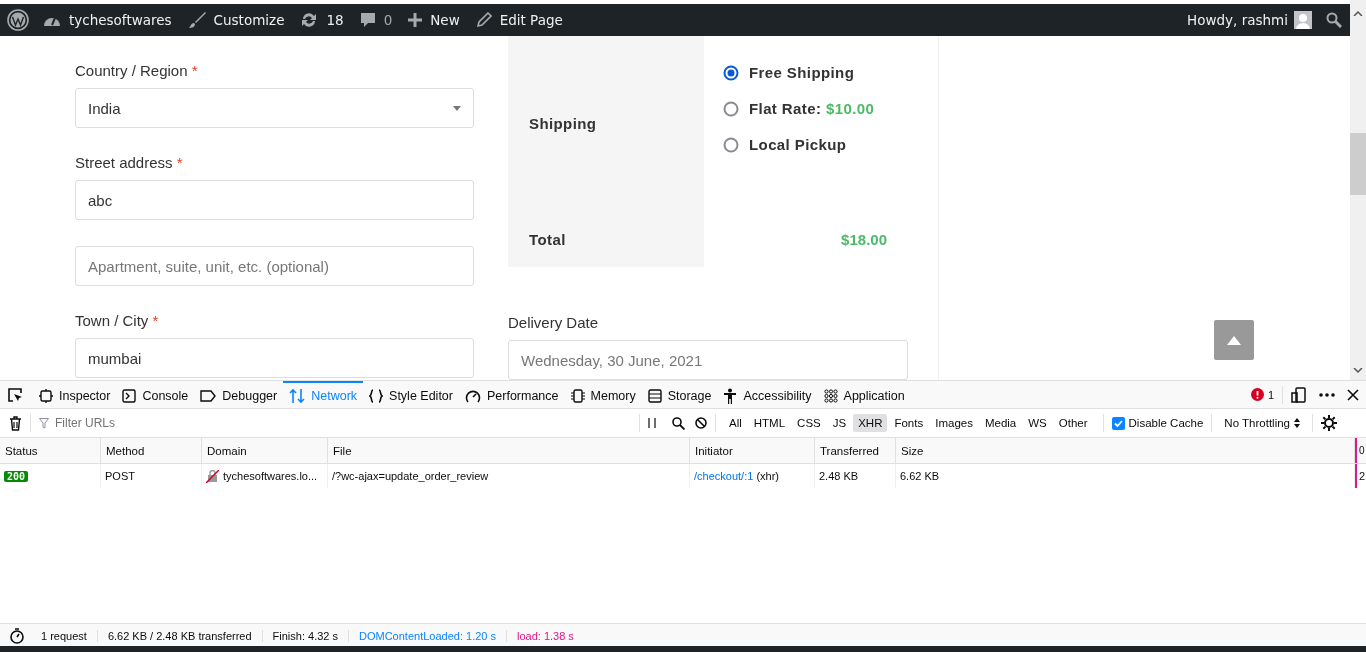 This screenshot has height=652, width=1366. Describe the element at coordinates (1360, 450) in the screenshot. I see `column-header: 0` at that location.